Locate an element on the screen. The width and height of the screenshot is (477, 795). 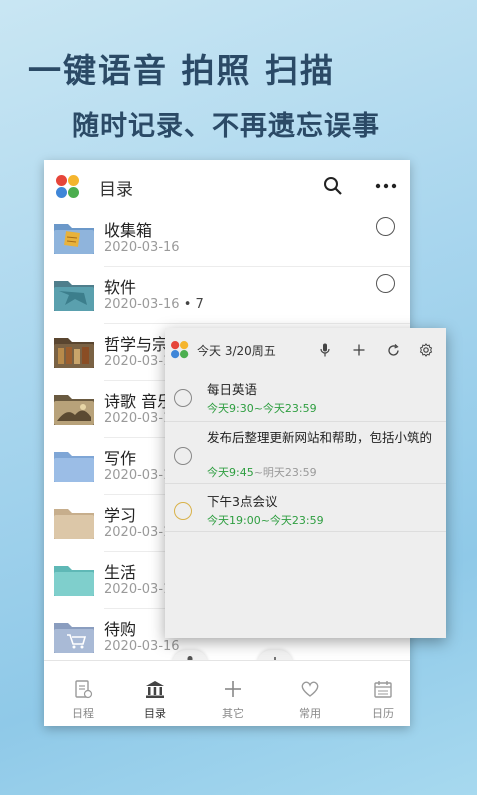
poetry-folder-icon is located at coordinates (74, 408).